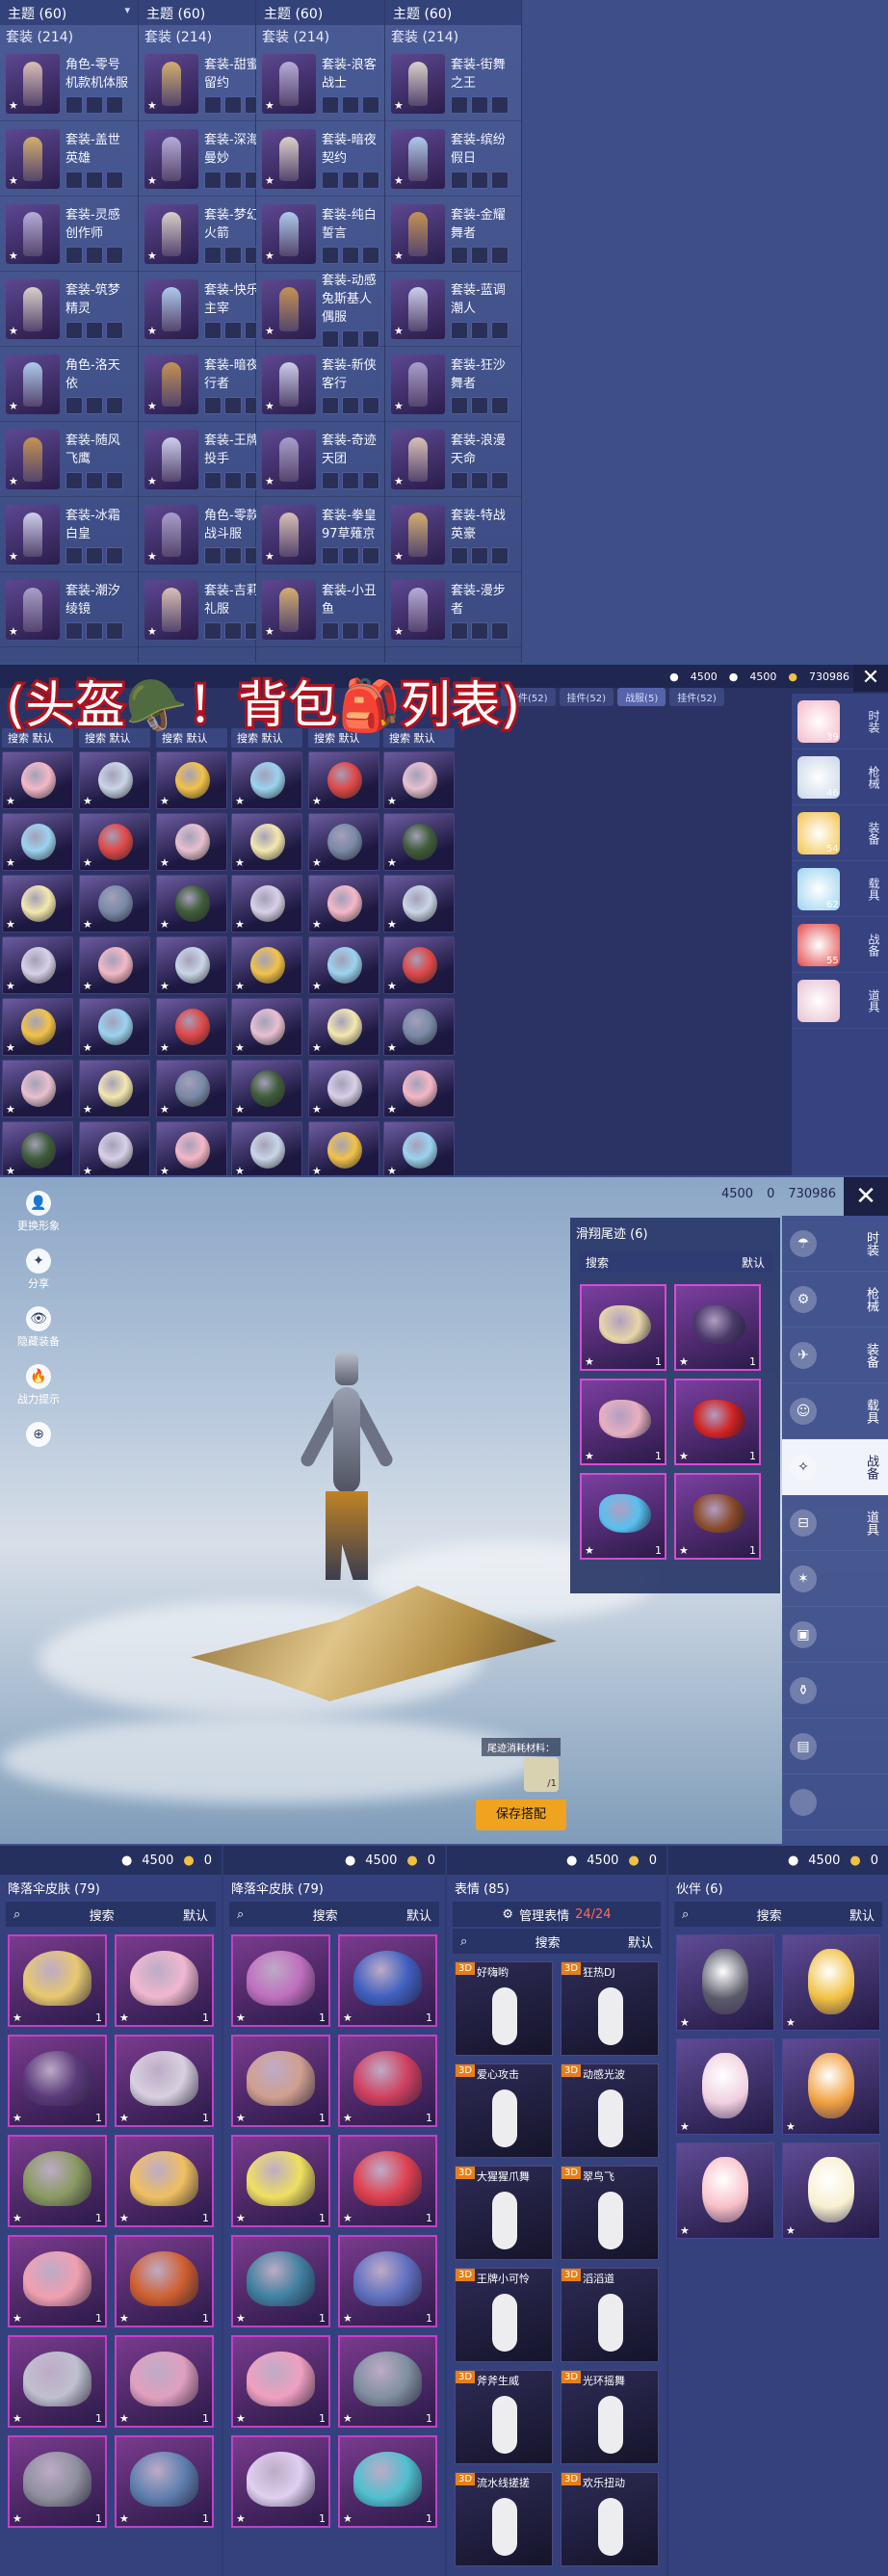  What do you see at coordinates (200, 83) in the screenshot?
I see `outfit-row: ★ 套装-甜蜜留约` at bounding box center [200, 83].